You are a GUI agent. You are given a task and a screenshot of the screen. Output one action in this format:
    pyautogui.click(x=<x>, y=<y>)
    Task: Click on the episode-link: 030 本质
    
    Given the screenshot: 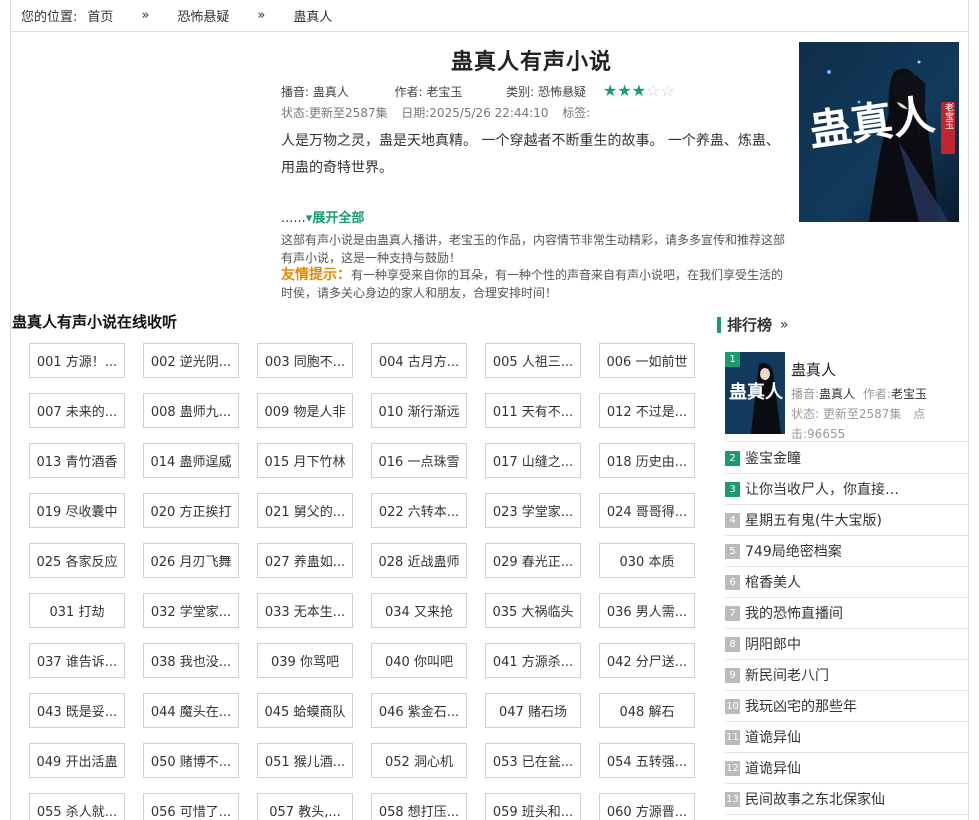 What is the action you would take?
    pyautogui.click(x=647, y=560)
    